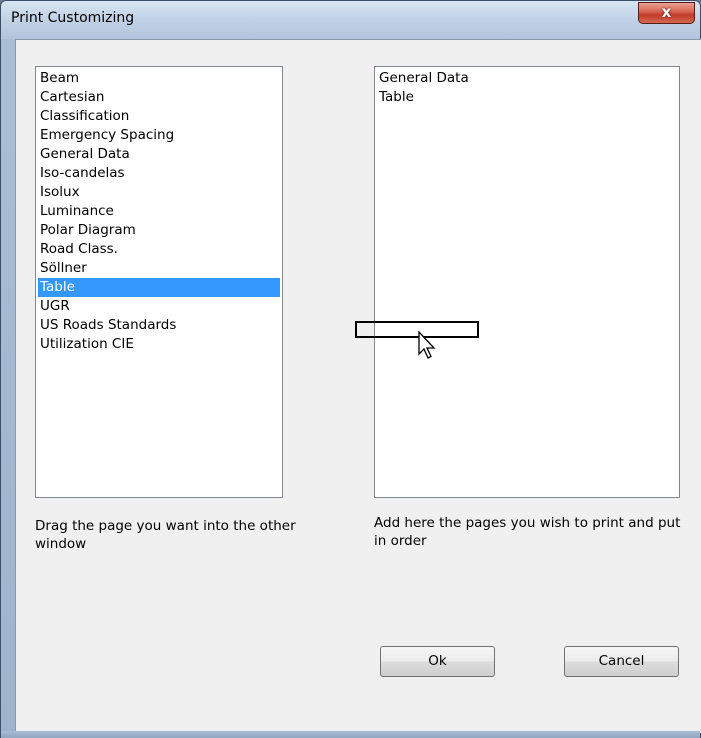 This screenshot has width=701, height=738. Describe the element at coordinates (437, 661) in the screenshot. I see `ok-button: Ok` at that location.